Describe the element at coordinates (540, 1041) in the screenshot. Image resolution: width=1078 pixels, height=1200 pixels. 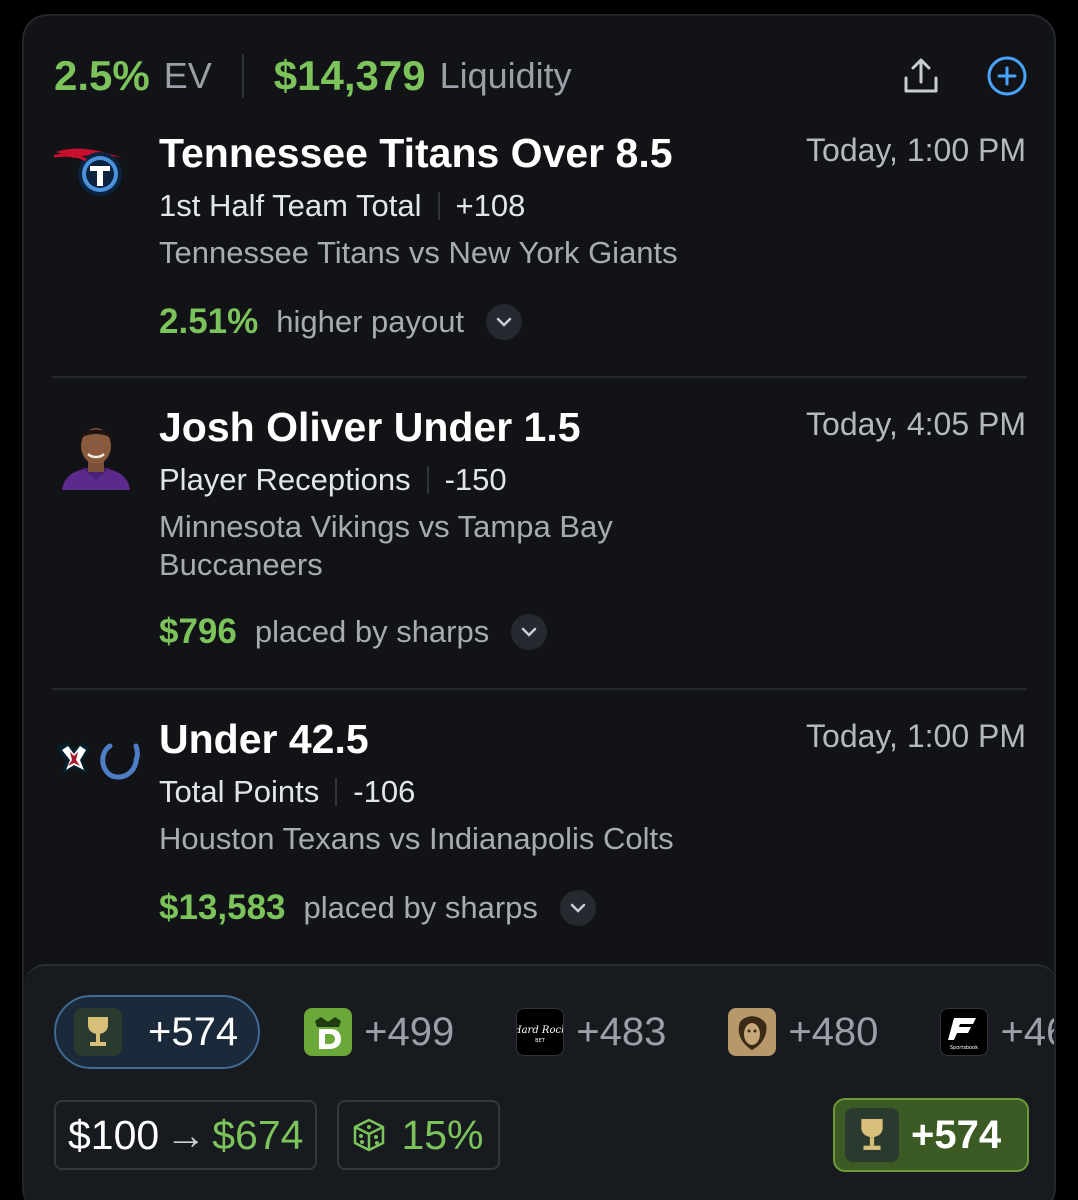
I see `svg-text: BET` at that location.